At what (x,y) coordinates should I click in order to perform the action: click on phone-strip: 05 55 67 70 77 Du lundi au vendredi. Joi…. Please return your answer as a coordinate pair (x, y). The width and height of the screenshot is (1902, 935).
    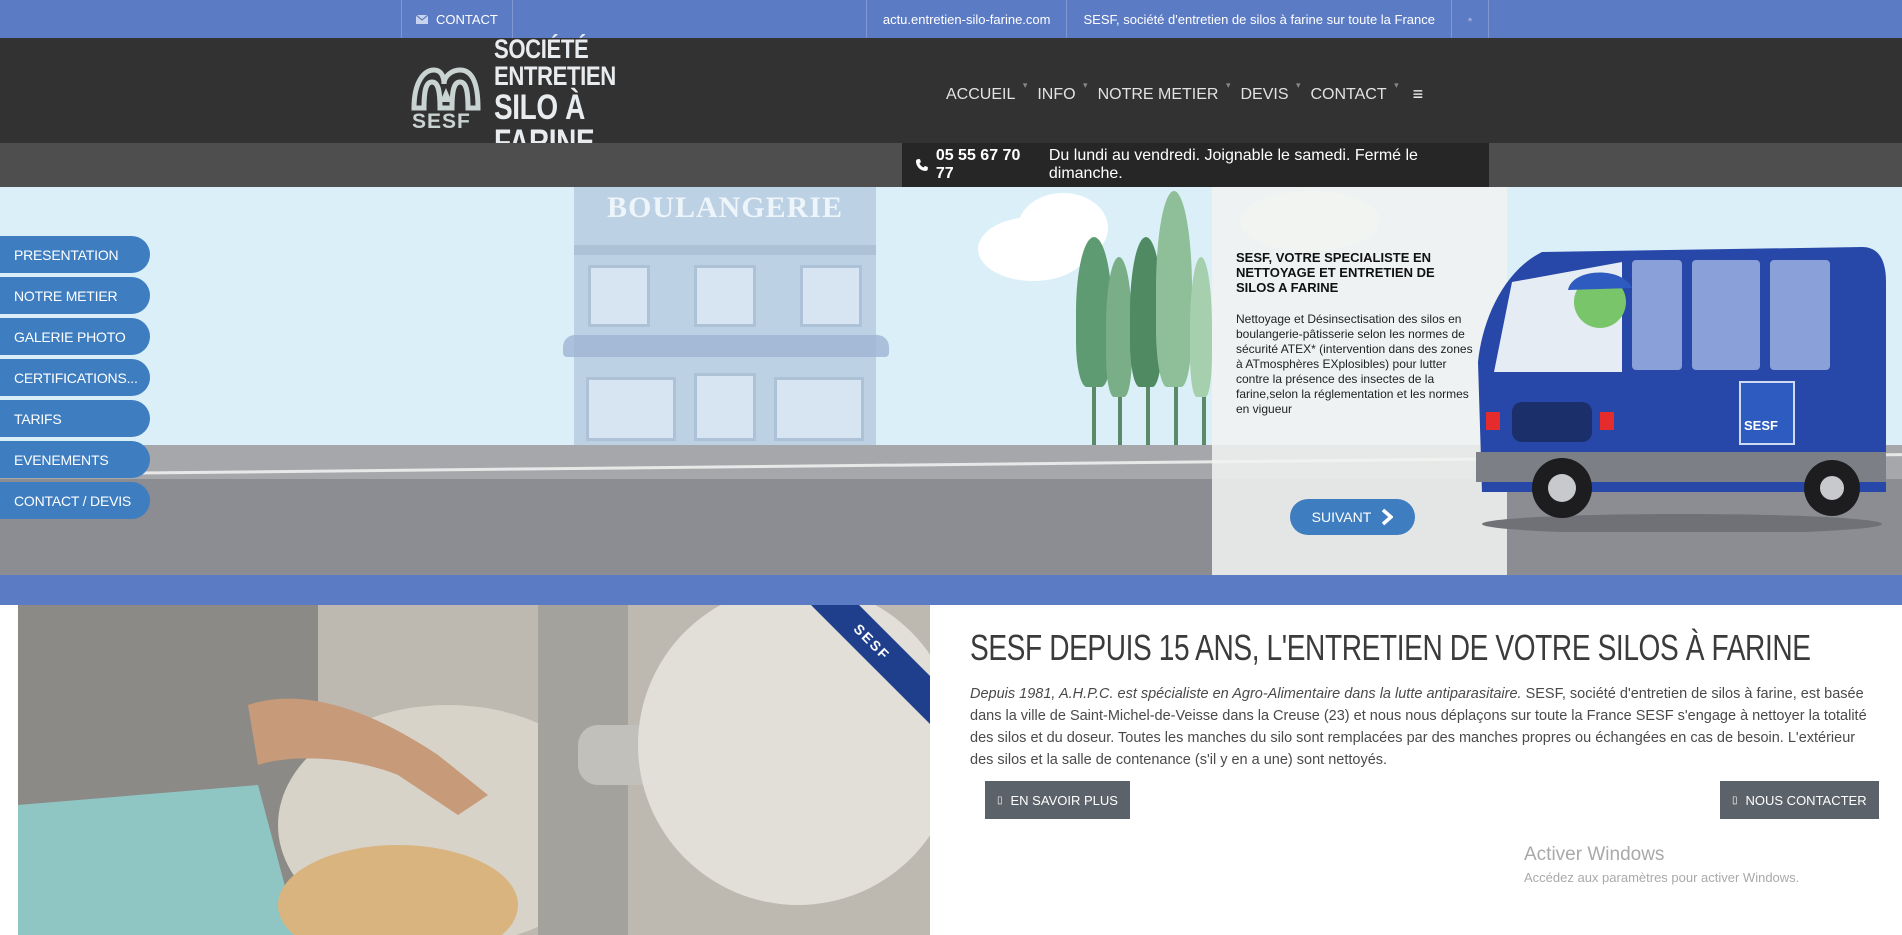
    Looking at the image, I should click on (951, 165).